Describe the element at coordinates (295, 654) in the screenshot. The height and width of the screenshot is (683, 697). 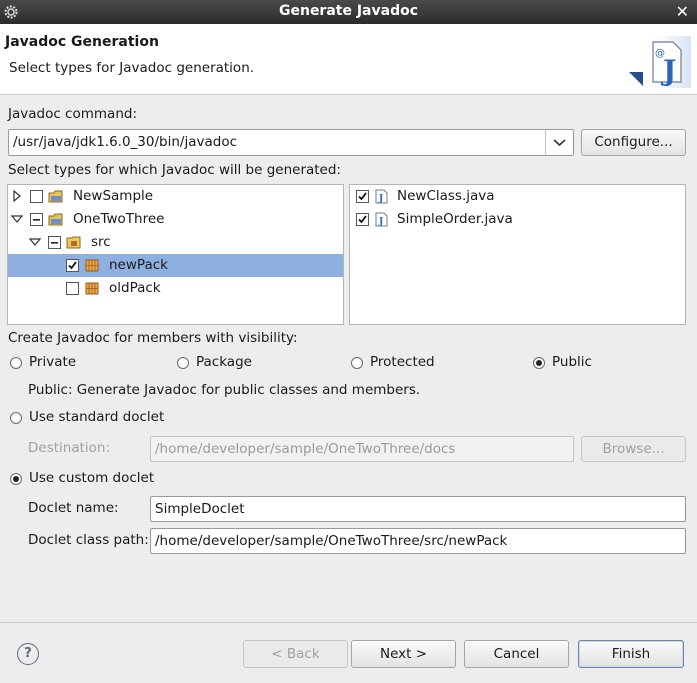
I see `back-button: < Back` at that location.